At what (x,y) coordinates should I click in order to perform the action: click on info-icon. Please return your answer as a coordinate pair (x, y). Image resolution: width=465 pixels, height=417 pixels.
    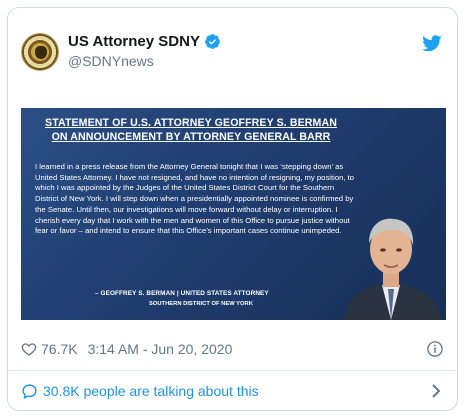
    Looking at the image, I should click on (435, 349).